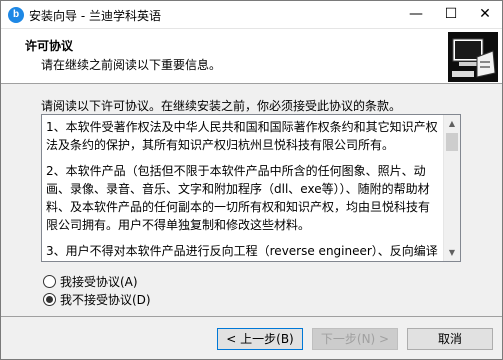  I want to click on scroll-up-arrow-icon: ▲, so click(452, 123).